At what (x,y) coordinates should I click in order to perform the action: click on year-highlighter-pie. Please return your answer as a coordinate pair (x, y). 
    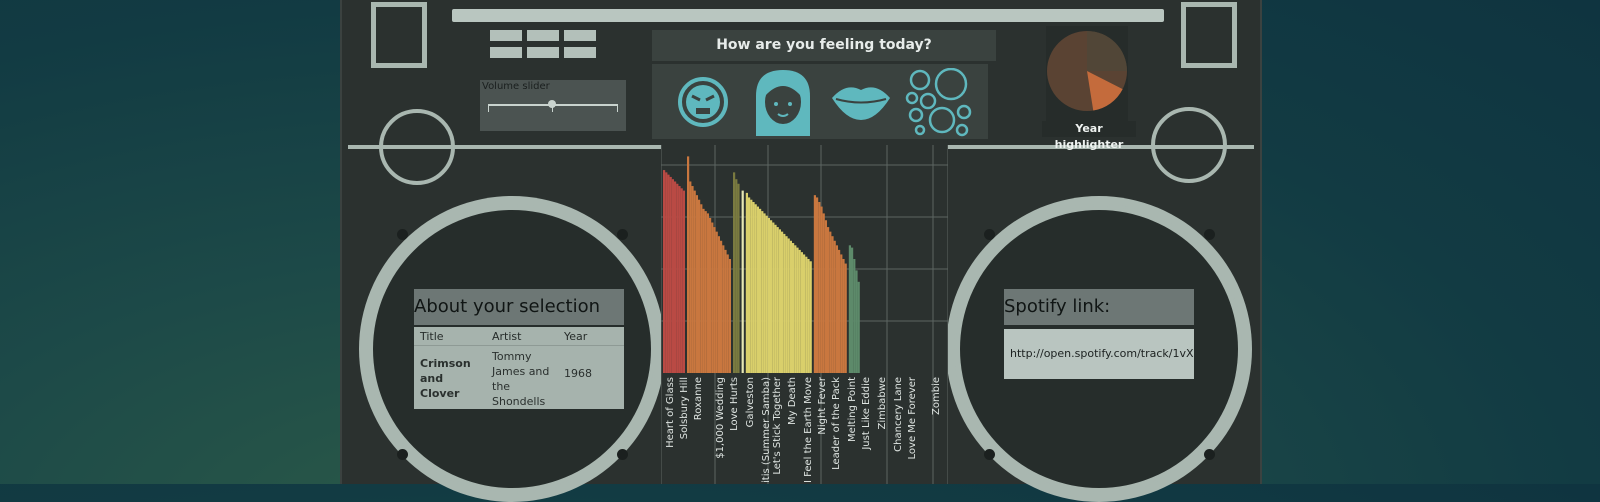
    Looking at the image, I should click on (1087, 81).